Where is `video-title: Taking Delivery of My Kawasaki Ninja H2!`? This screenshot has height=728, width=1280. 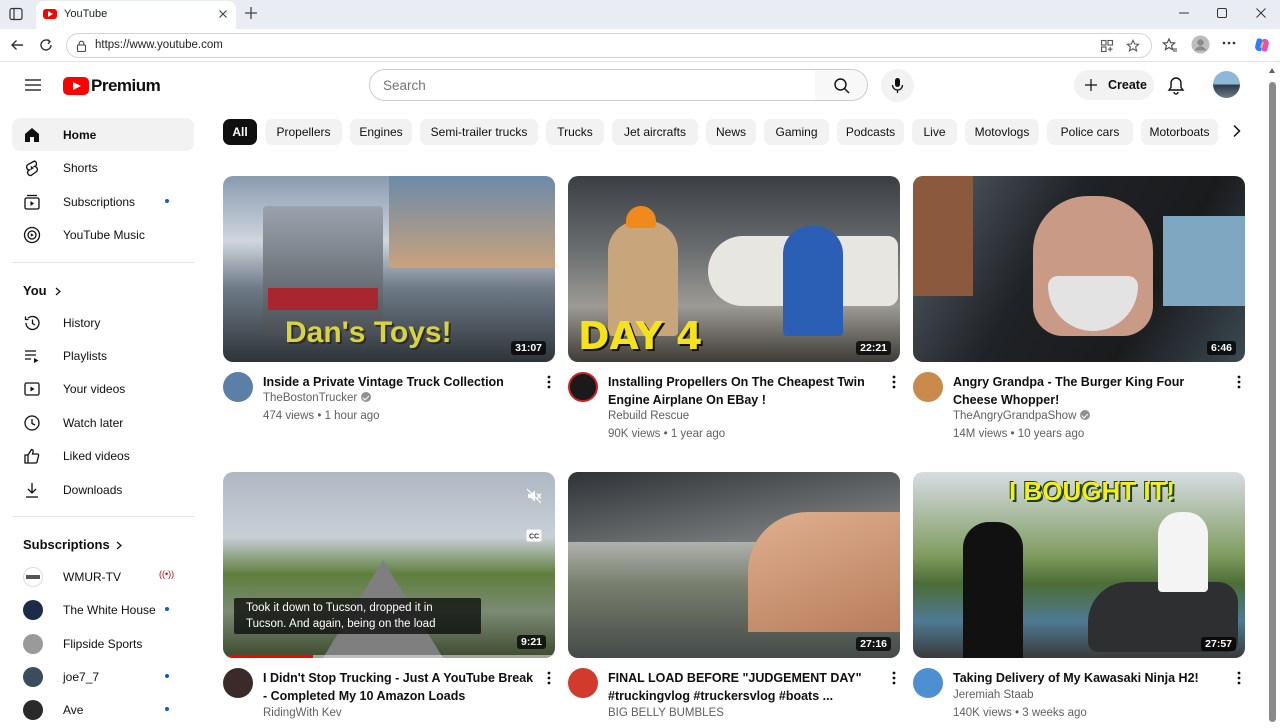 video-title: Taking Delivery of My Kawasaki Ninja H2! is located at coordinates (1089, 678).